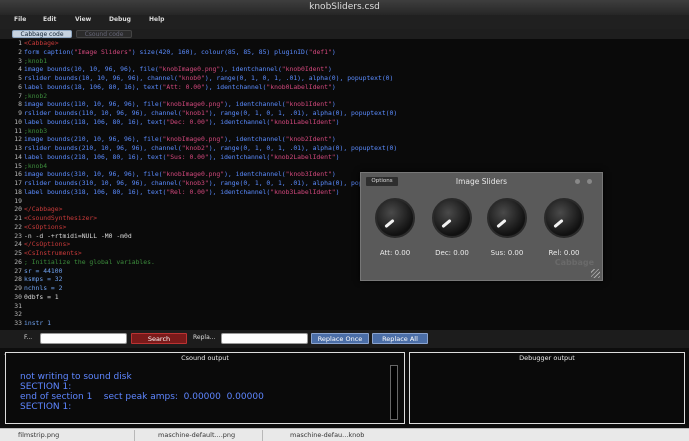 This screenshot has width=689, height=441. I want to click on line-number: 11, so click(18, 130).